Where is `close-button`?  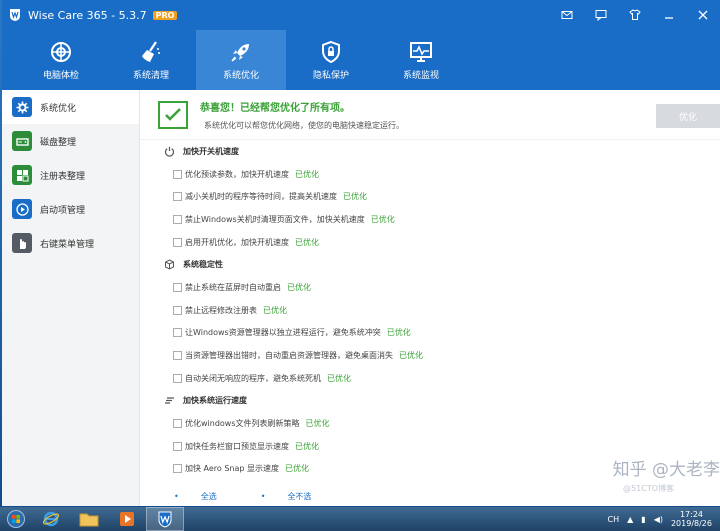
close-button is located at coordinates (703, 15).